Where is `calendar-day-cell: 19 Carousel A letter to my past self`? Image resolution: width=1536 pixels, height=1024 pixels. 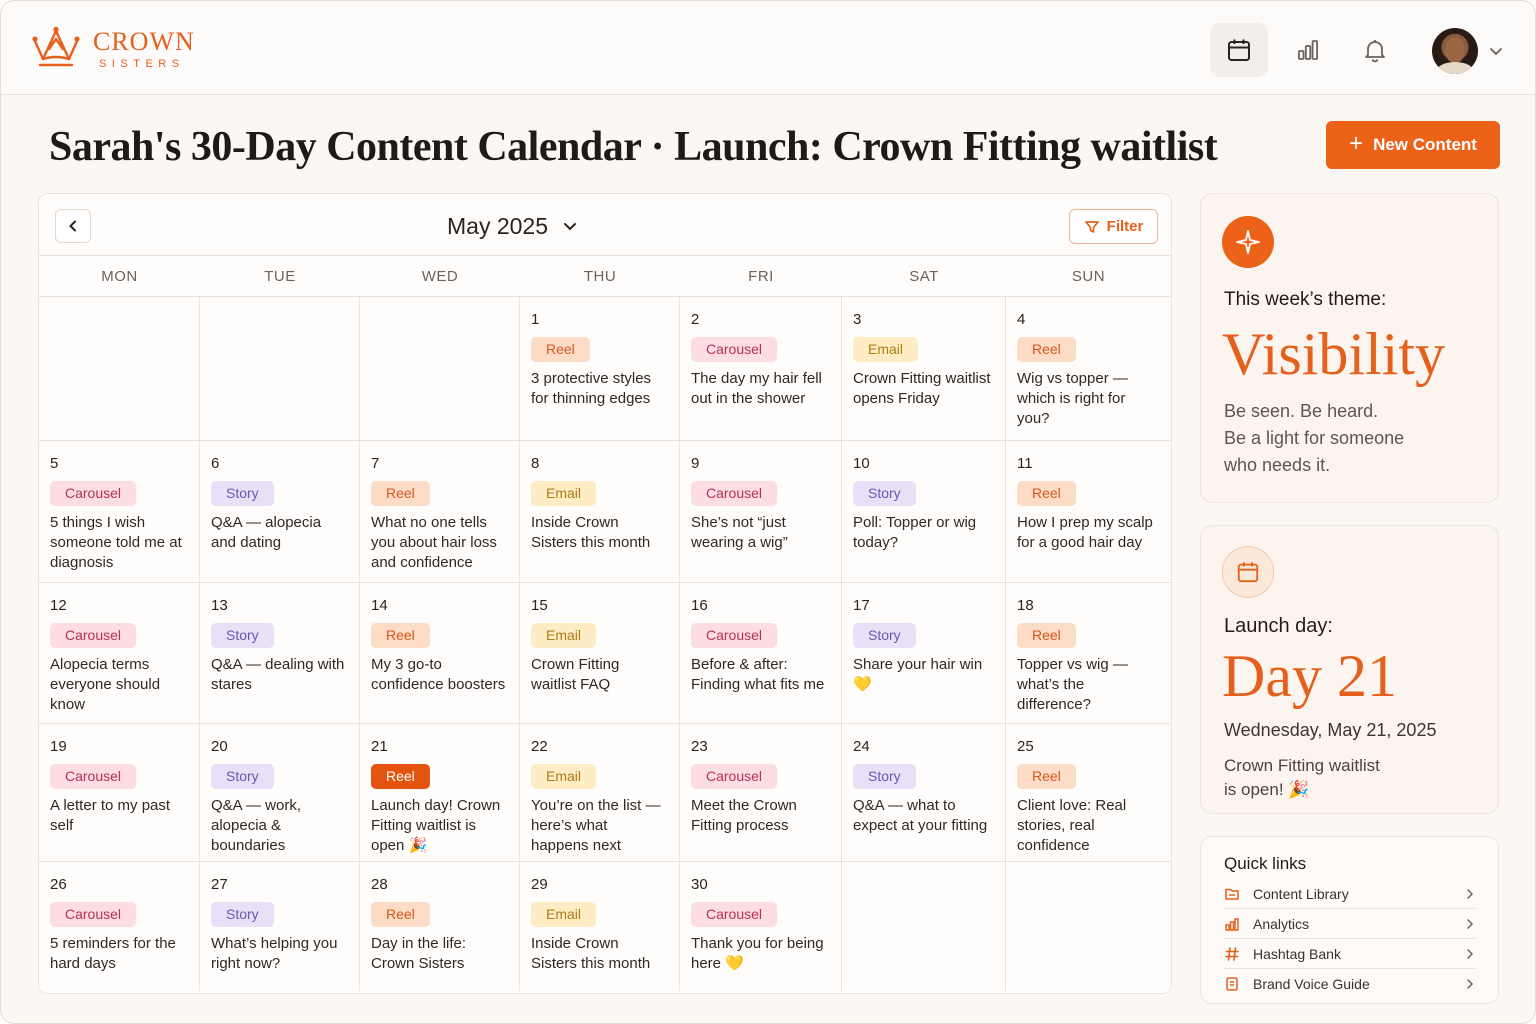
calendar-day-cell: 19 Carousel A letter to my past self is located at coordinates (119, 792).